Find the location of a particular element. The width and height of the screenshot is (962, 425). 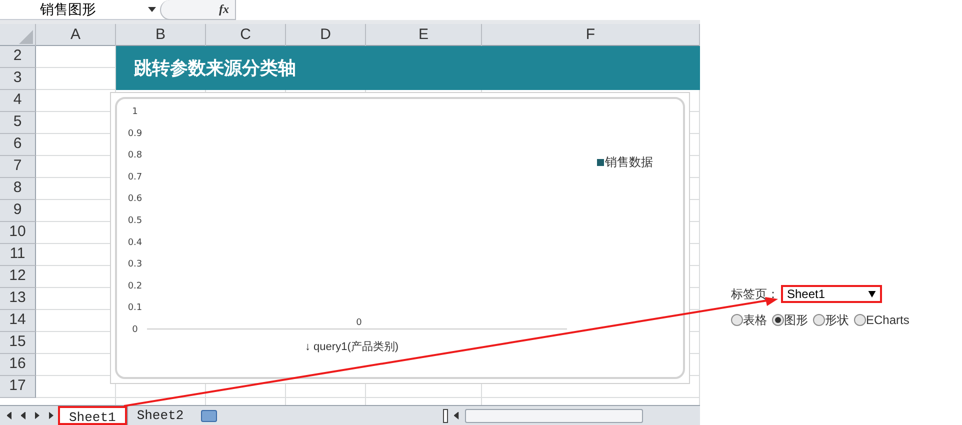

row-header: 7 is located at coordinates (18, 167).